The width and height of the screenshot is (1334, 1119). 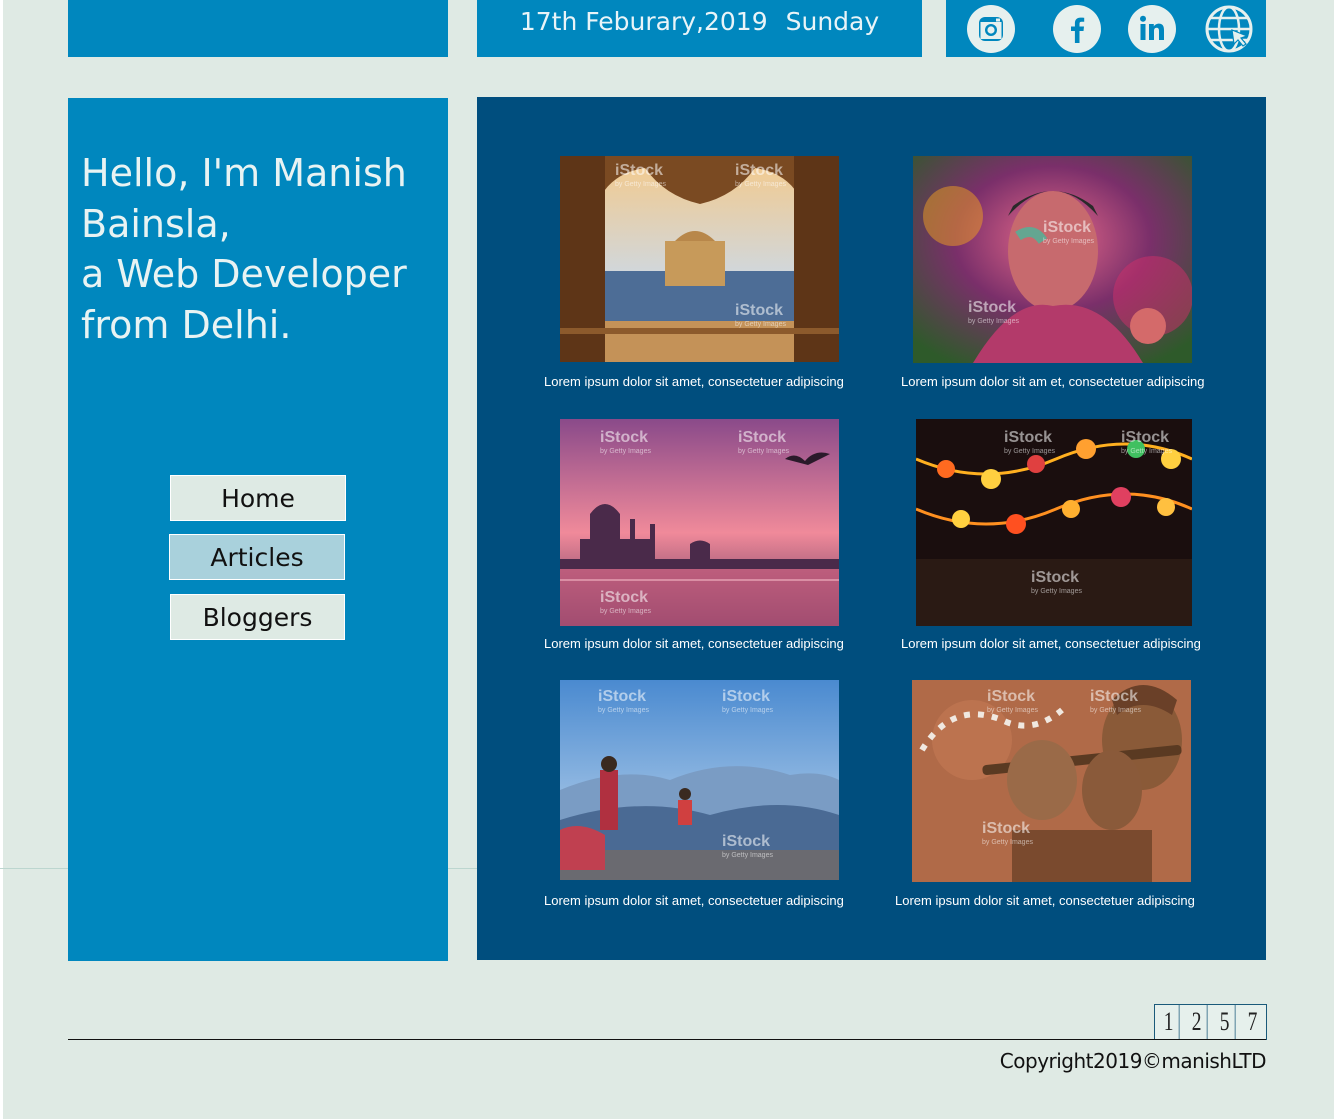 What do you see at coordinates (156, 223) in the screenshot?
I see `intro-line: Bainsla,` at bounding box center [156, 223].